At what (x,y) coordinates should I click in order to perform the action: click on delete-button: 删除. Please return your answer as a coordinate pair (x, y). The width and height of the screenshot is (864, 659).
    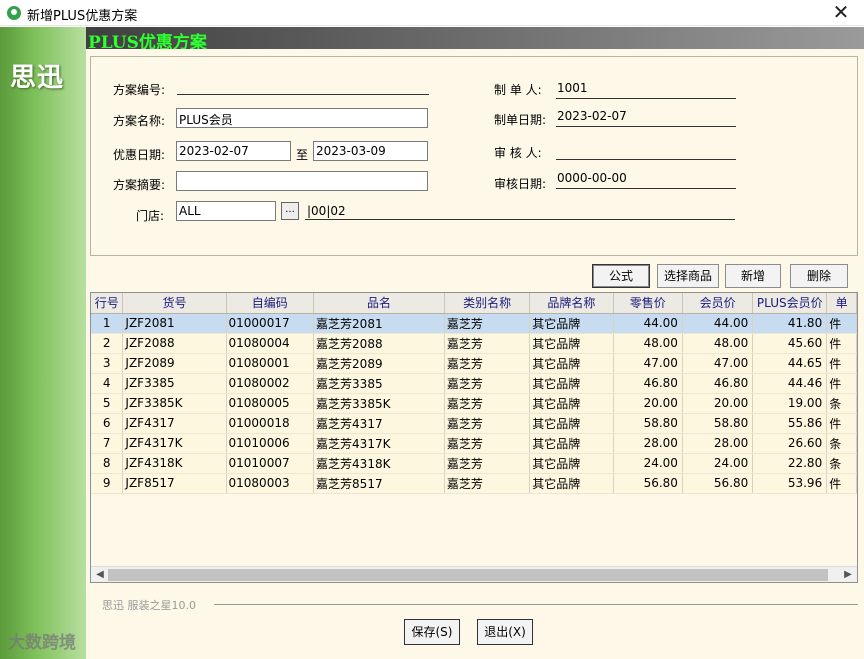
    Looking at the image, I should click on (819, 276).